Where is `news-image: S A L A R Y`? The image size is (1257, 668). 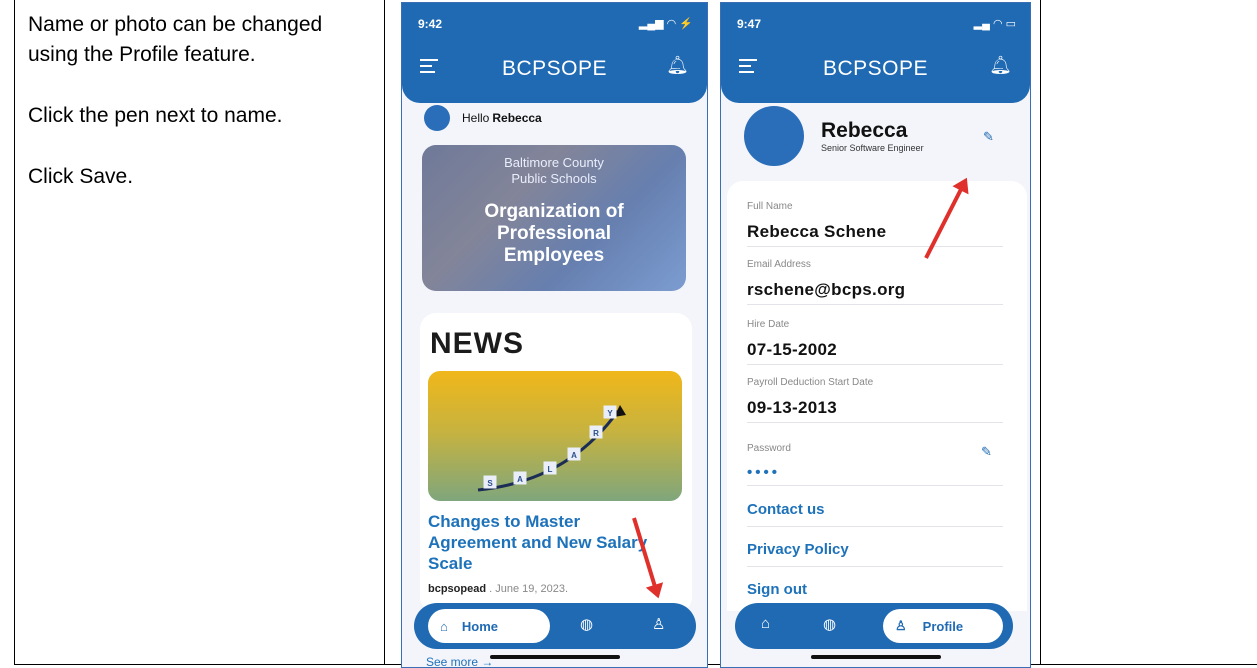 news-image: S A L A R Y is located at coordinates (555, 436).